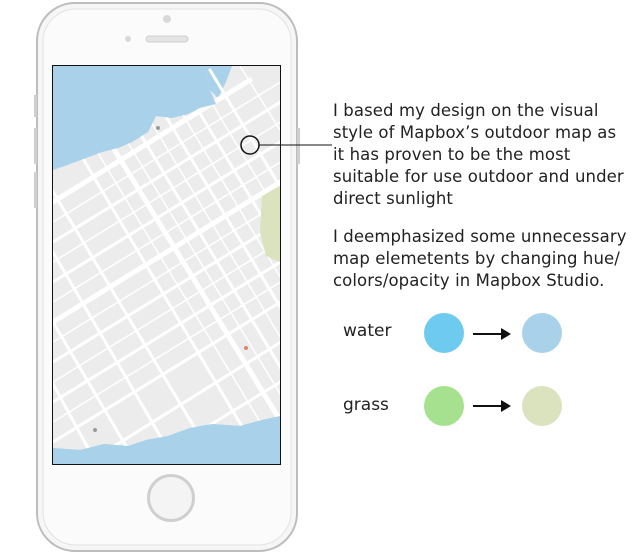 This screenshot has width=642, height=559. What do you see at coordinates (444, 406) in the screenshot?
I see `grass-before-swatch` at bounding box center [444, 406].